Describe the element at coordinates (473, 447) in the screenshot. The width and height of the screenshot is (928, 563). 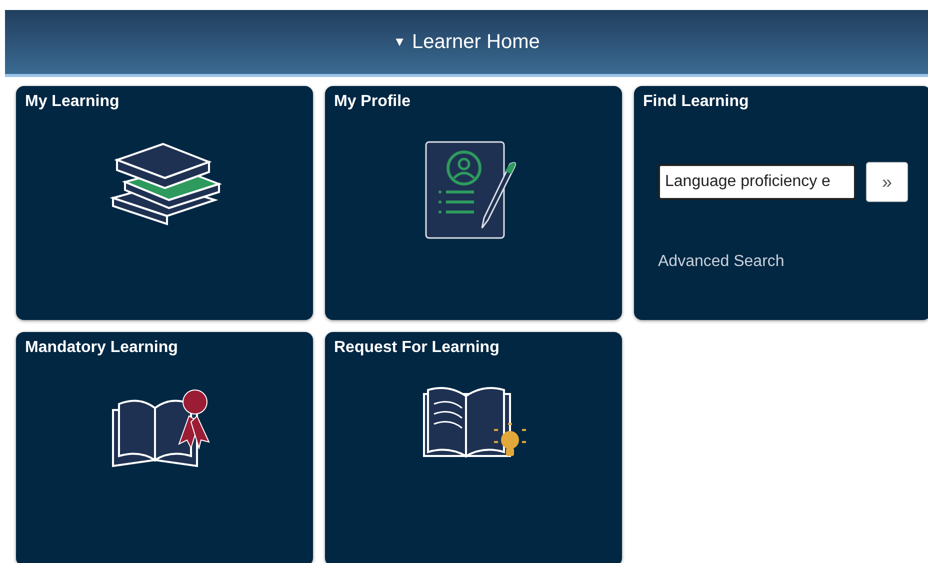
I see `tile: Request For Learning` at that location.